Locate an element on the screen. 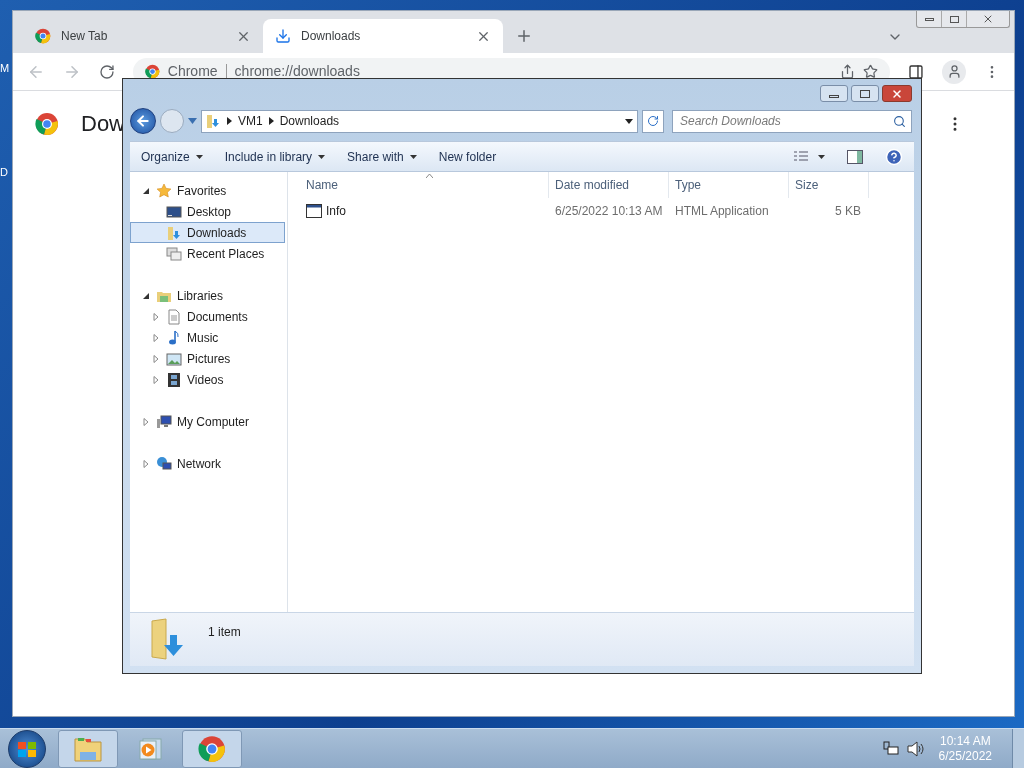 This screenshot has height=768, width=1024. start-button is located at coordinates (27, 748).